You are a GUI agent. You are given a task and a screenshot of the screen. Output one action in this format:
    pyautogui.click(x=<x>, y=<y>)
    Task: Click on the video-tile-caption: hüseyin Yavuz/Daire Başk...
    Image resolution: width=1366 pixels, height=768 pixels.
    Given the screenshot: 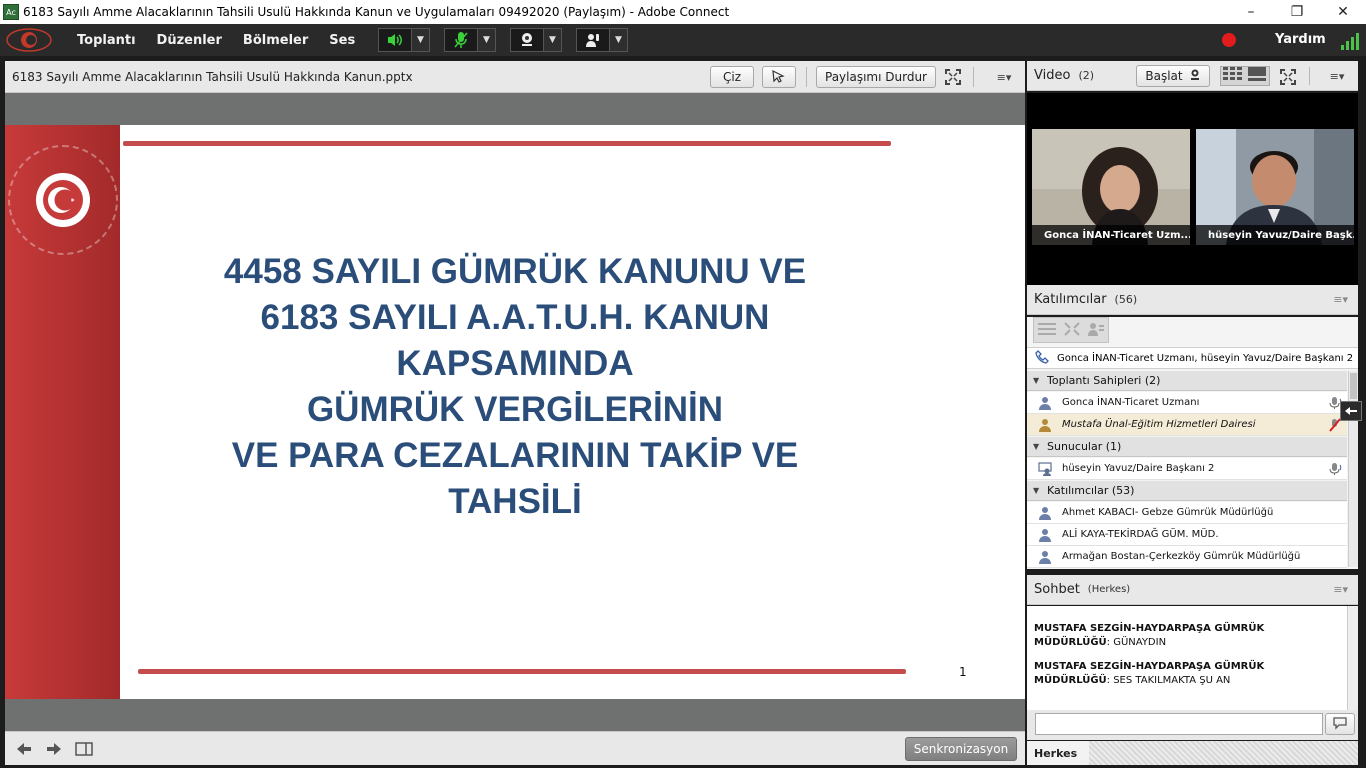 What is the action you would take?
    pyautogui.click(x=1275, y=235)
    